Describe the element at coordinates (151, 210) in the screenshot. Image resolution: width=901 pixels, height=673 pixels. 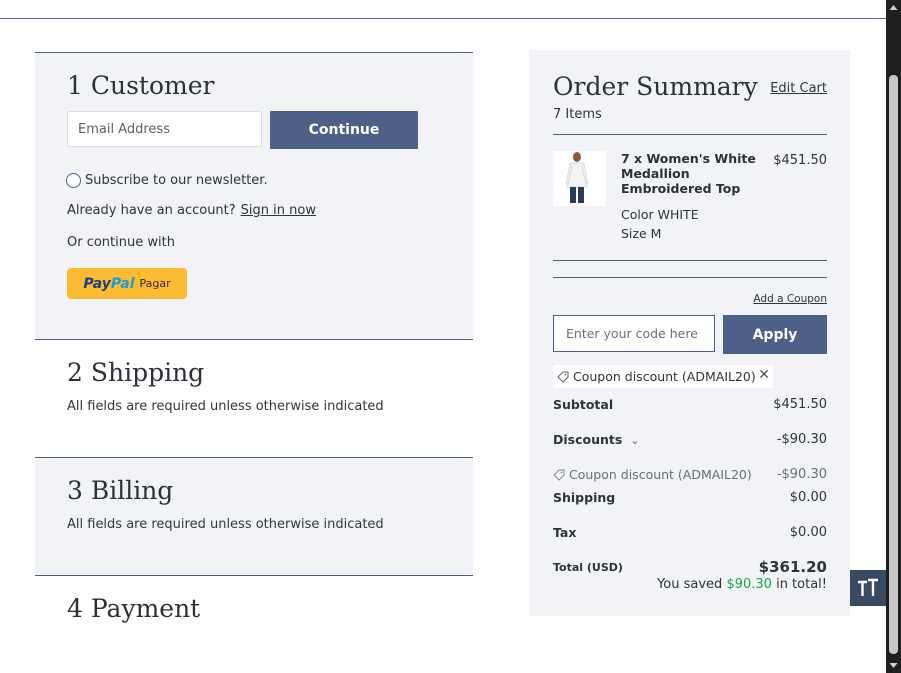
I see `account-prompt-text: Already have an account?` at that location.